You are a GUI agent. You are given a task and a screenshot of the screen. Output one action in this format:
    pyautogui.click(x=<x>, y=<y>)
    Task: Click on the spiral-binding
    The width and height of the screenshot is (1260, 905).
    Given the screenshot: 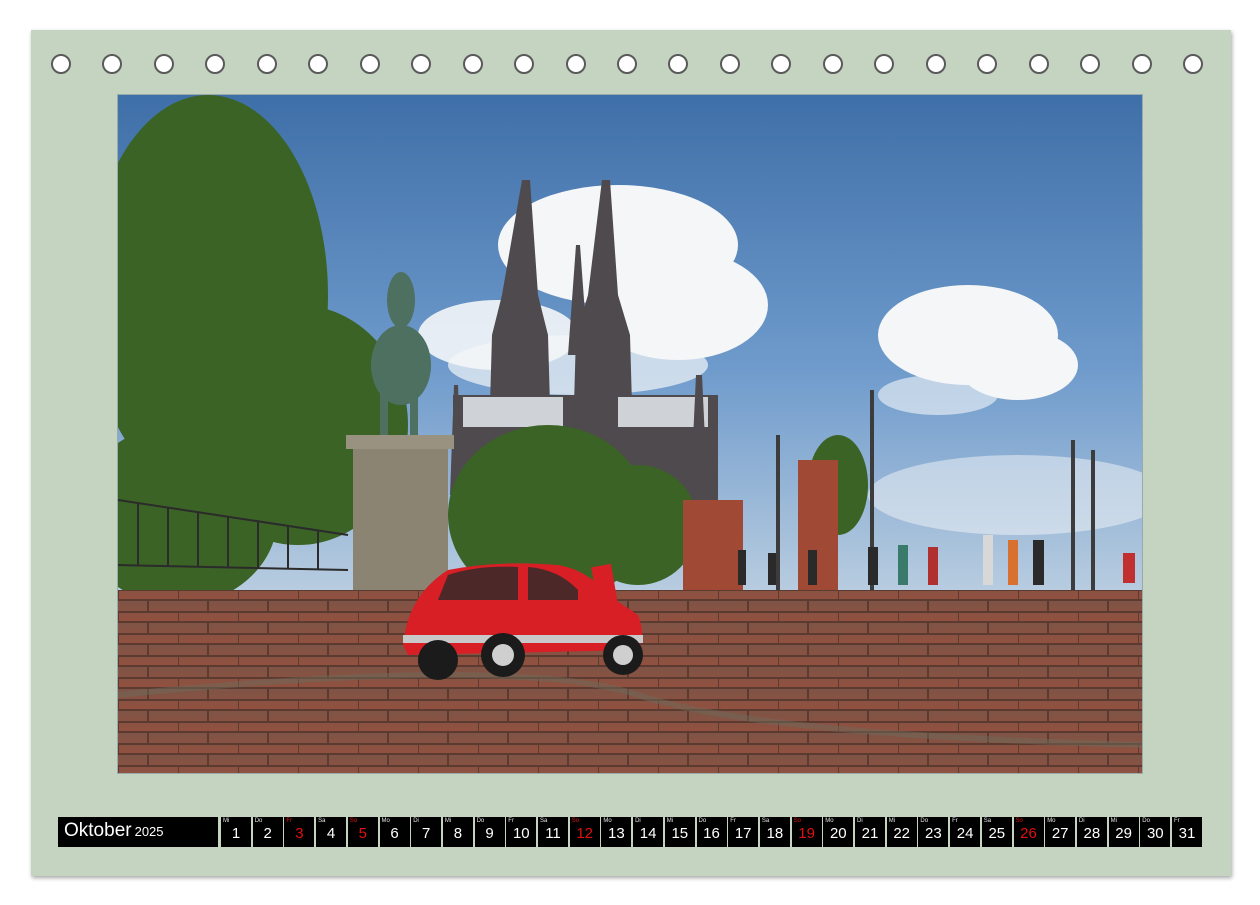 What is the action you would take?
    pyautogui.click(x=630, y=67)
    